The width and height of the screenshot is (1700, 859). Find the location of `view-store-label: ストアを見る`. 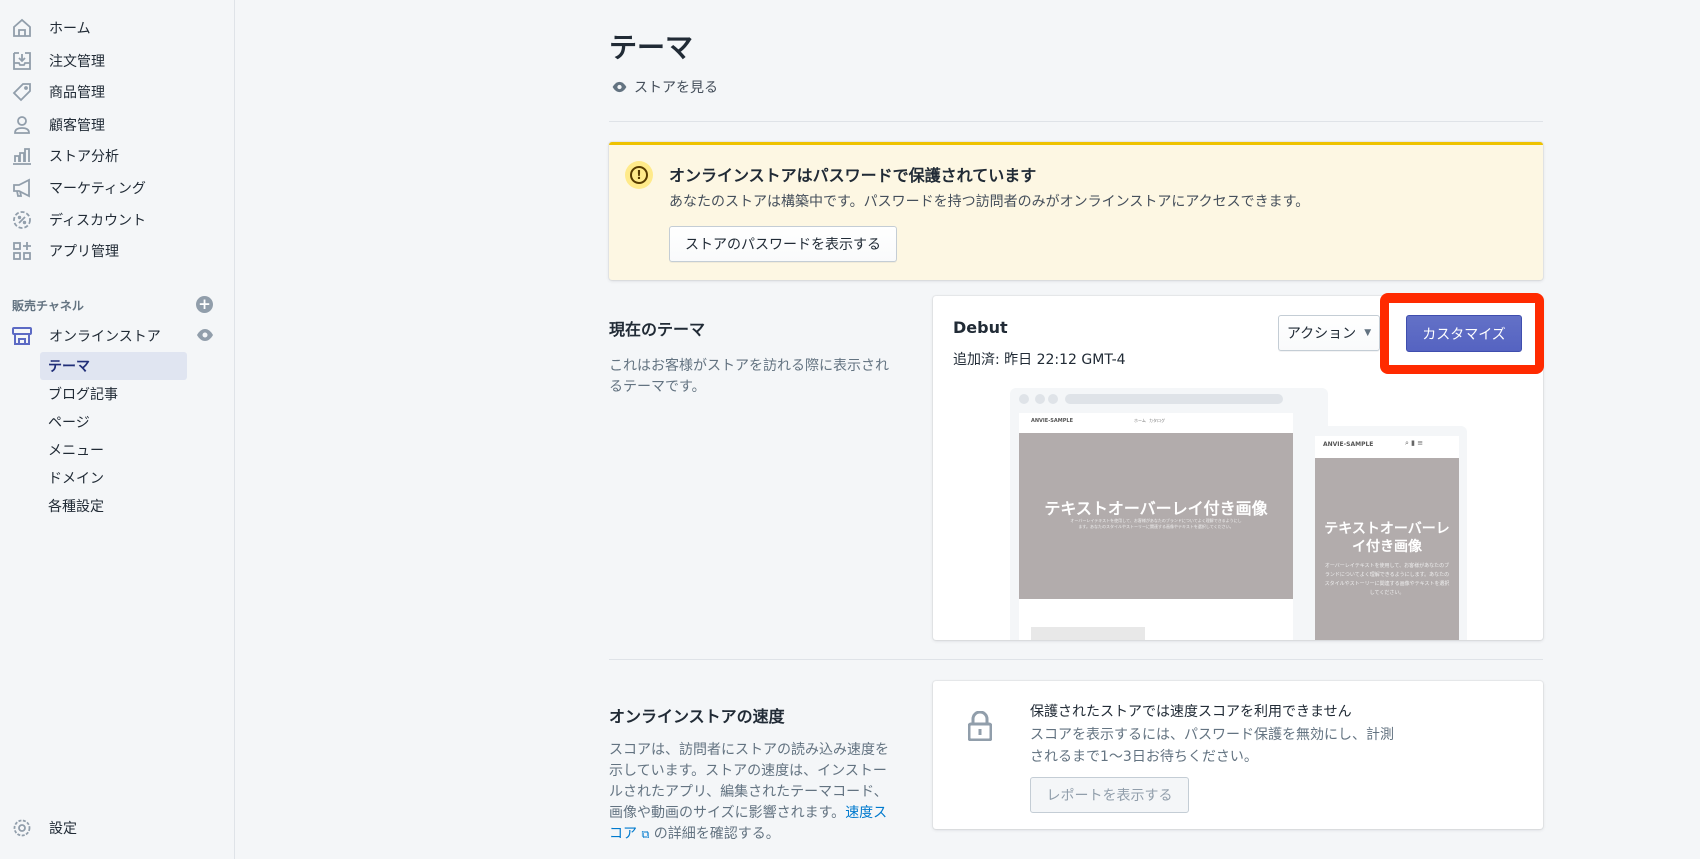

view-store-label: ストアを見る is located at coordinates (676, 88).